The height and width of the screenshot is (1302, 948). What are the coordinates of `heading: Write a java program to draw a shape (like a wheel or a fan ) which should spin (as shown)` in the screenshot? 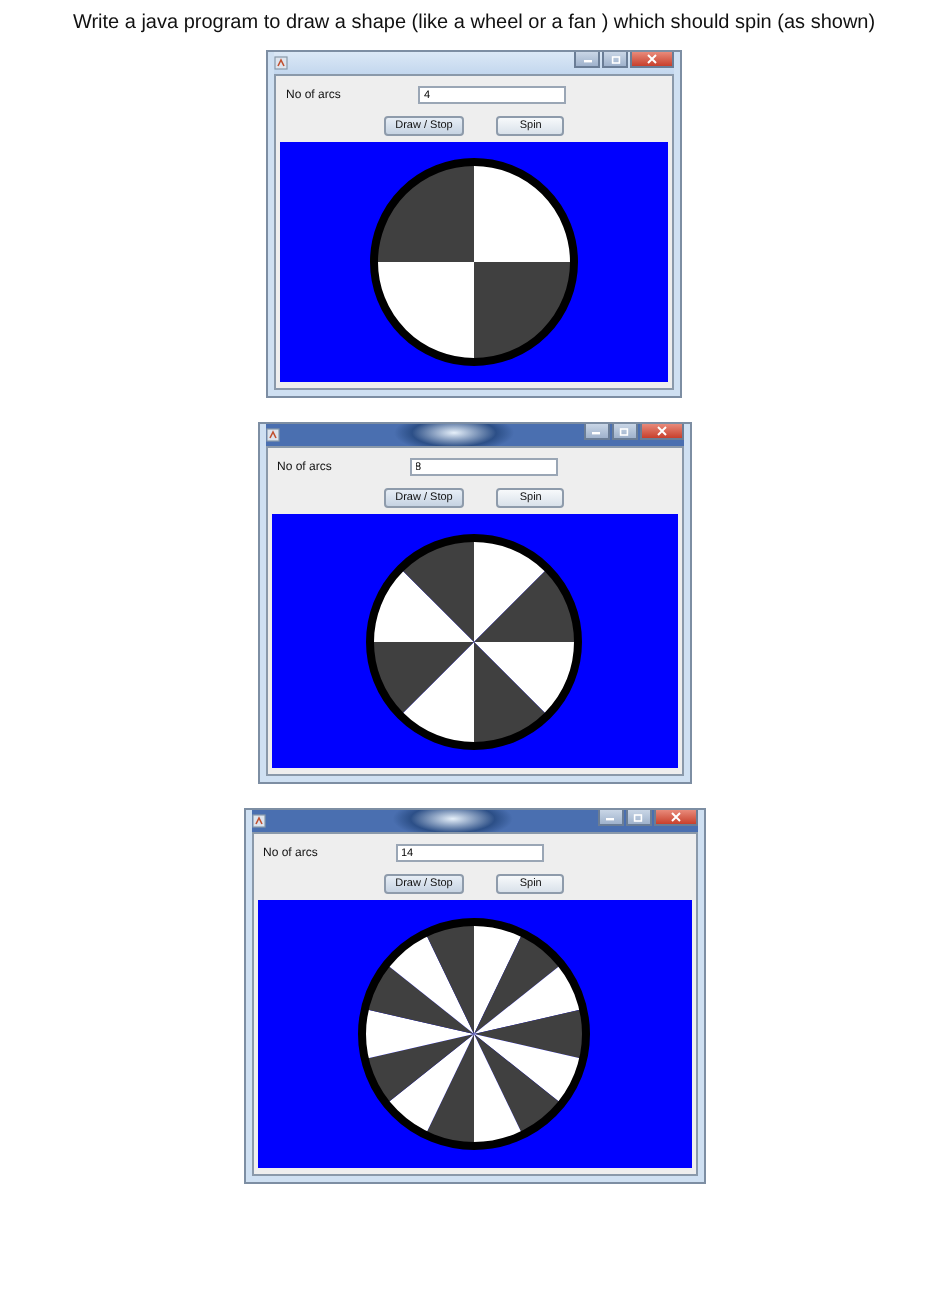 It's located at (474, 23).